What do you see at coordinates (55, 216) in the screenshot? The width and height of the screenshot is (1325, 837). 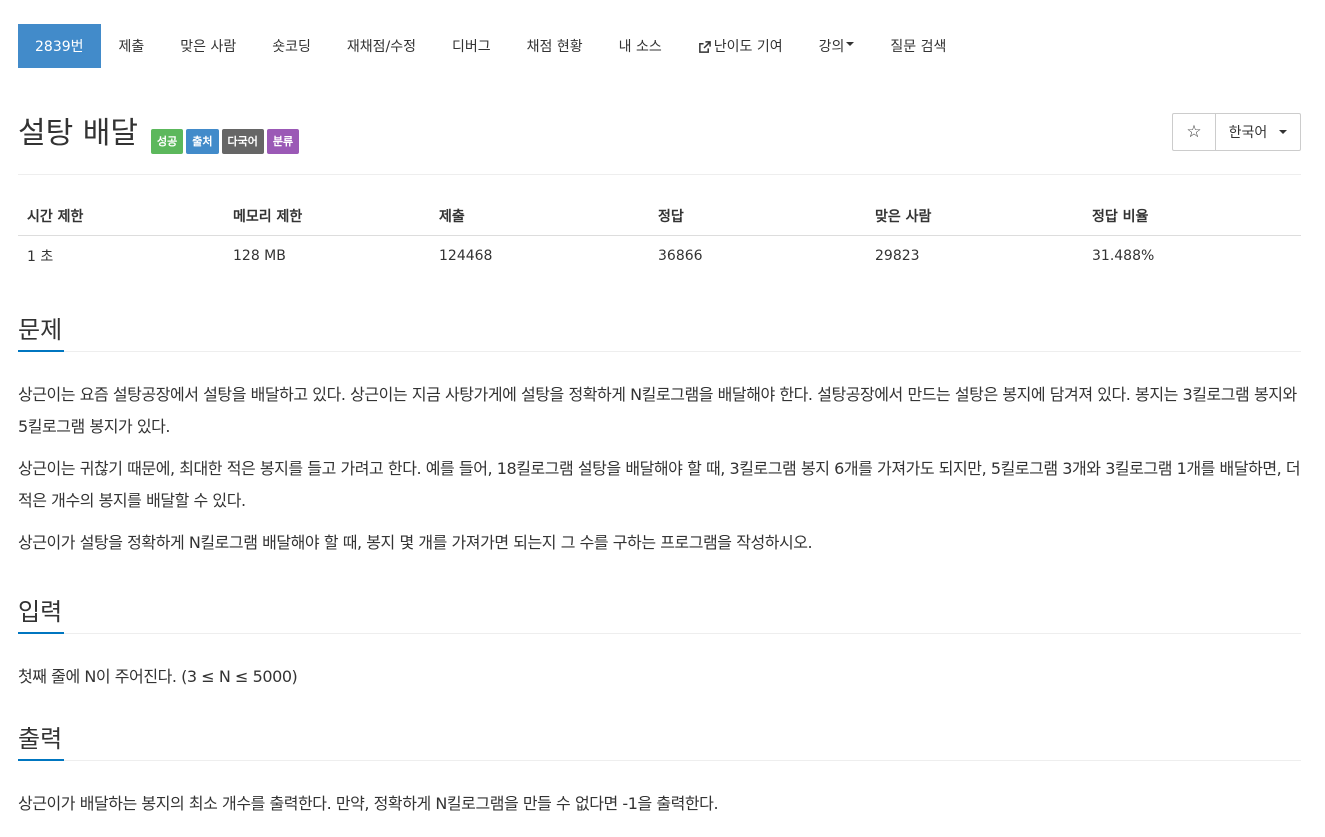 I see `header-time-limit: 시간 제한` at bounding box center [55, 216].